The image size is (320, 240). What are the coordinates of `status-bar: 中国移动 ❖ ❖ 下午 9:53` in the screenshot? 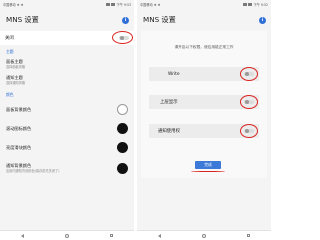 It's located at (67, 4).